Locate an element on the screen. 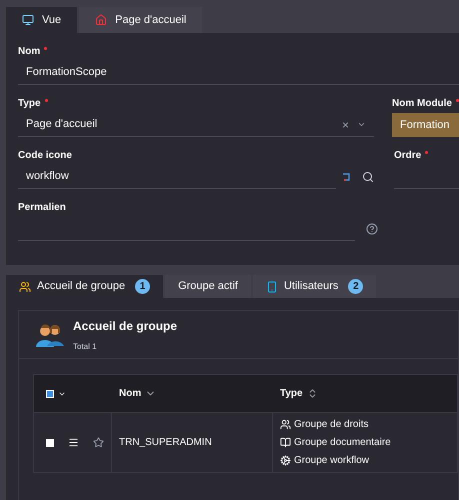 The width and height of the screenshot is (459, 500). cogs-icon is located at coordinates (285, 460).